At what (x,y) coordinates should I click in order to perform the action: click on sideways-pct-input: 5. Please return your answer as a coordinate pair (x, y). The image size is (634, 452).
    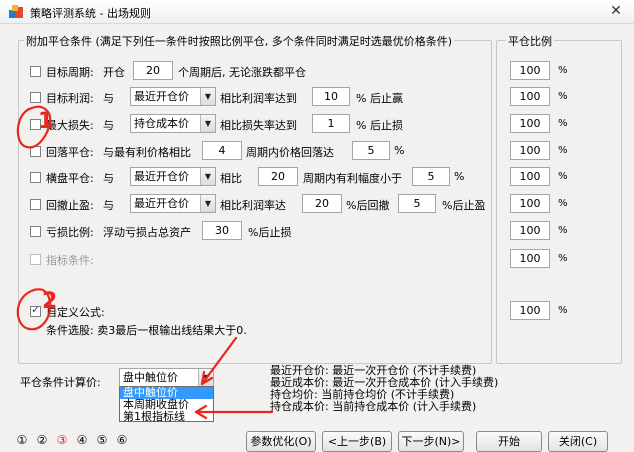
    Looking at the image, I should click on (431, 176).